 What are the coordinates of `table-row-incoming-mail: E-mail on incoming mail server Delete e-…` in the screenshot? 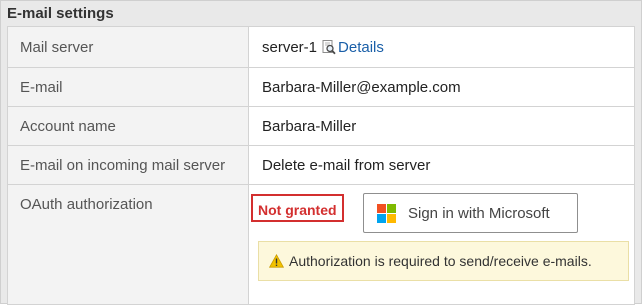 It's located at (321, 165).